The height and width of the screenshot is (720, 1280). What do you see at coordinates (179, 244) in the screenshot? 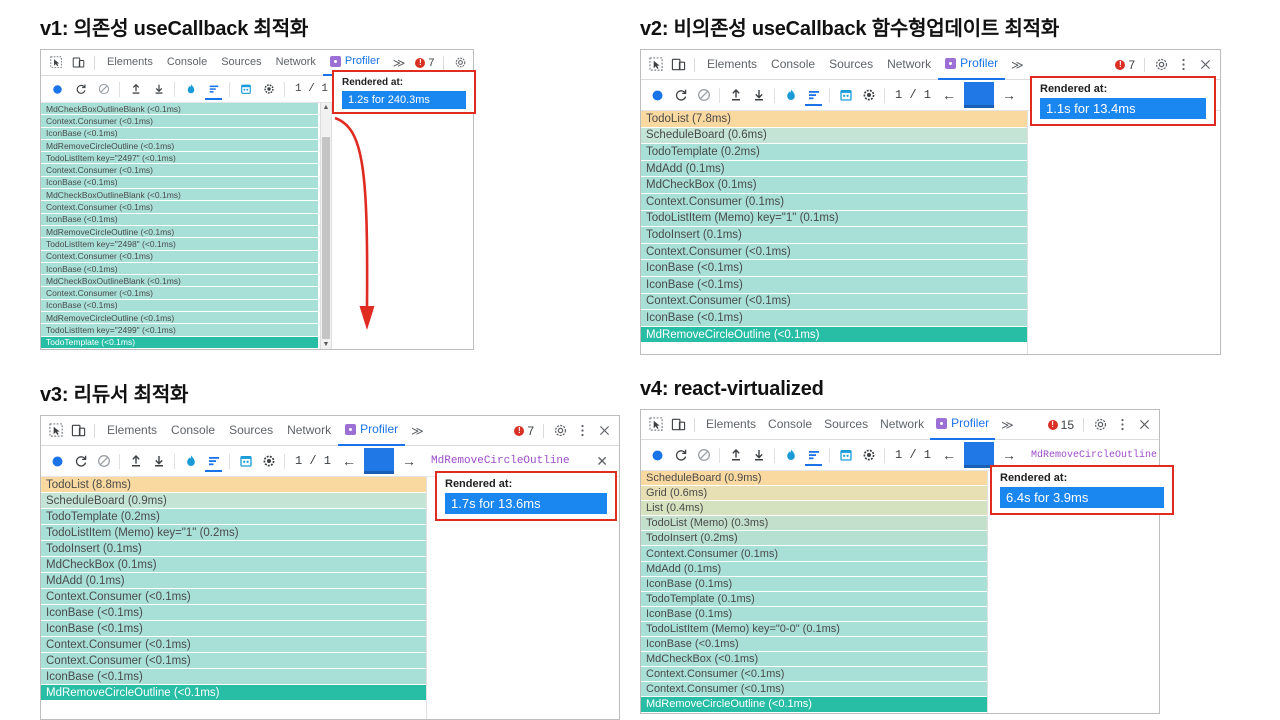
I see `ranked-row: TodoListItem key="2498" (<0.1ms)` at bounding box center [179, 244].